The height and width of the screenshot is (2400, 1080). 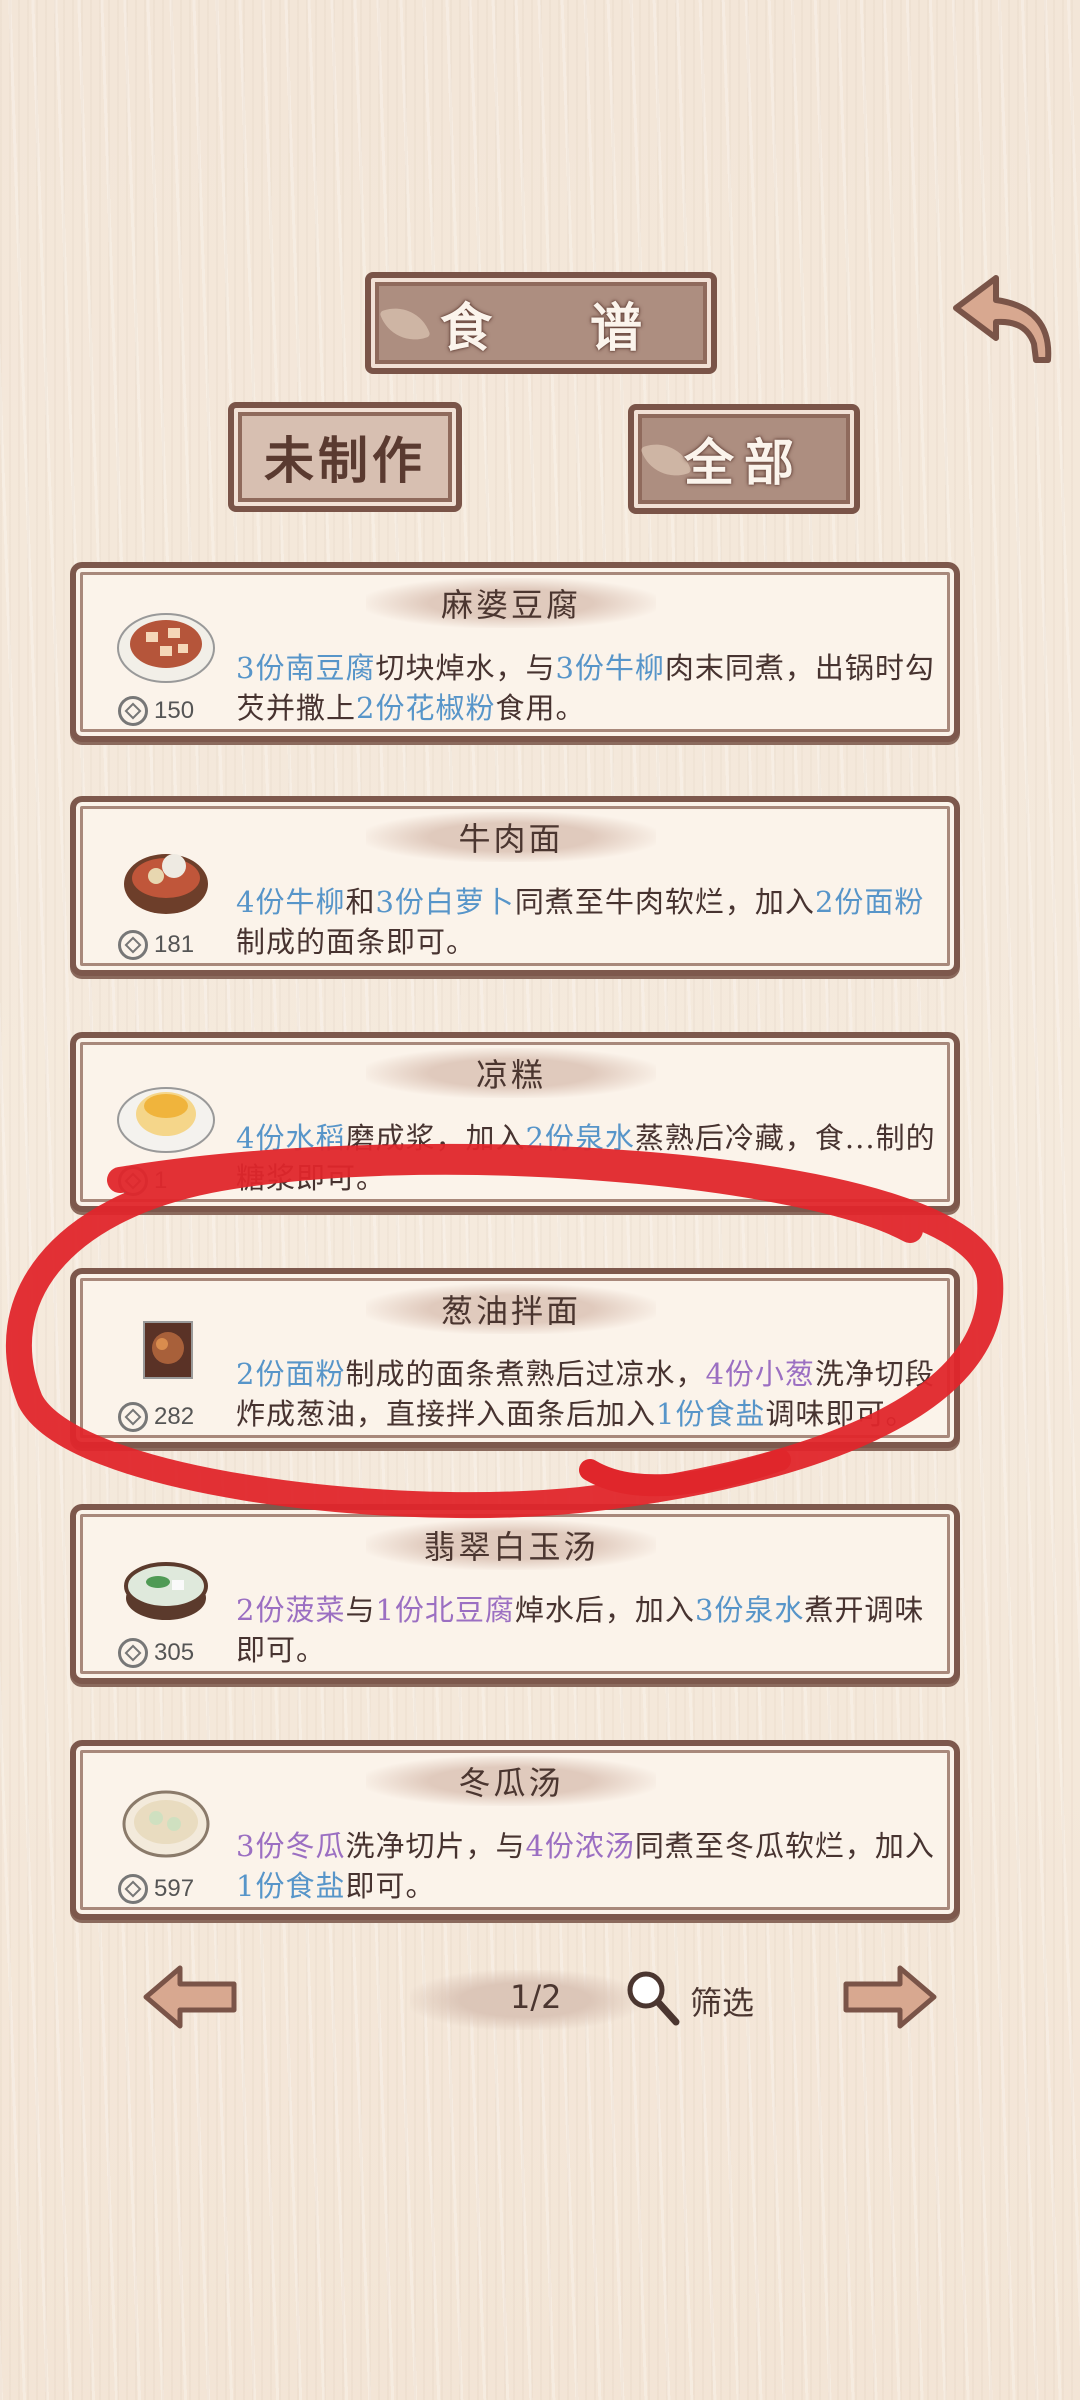 What do you see at coordinates (360, 902) in the screenshot?
I see `description-text: 和` at bounding box center [360, 902].